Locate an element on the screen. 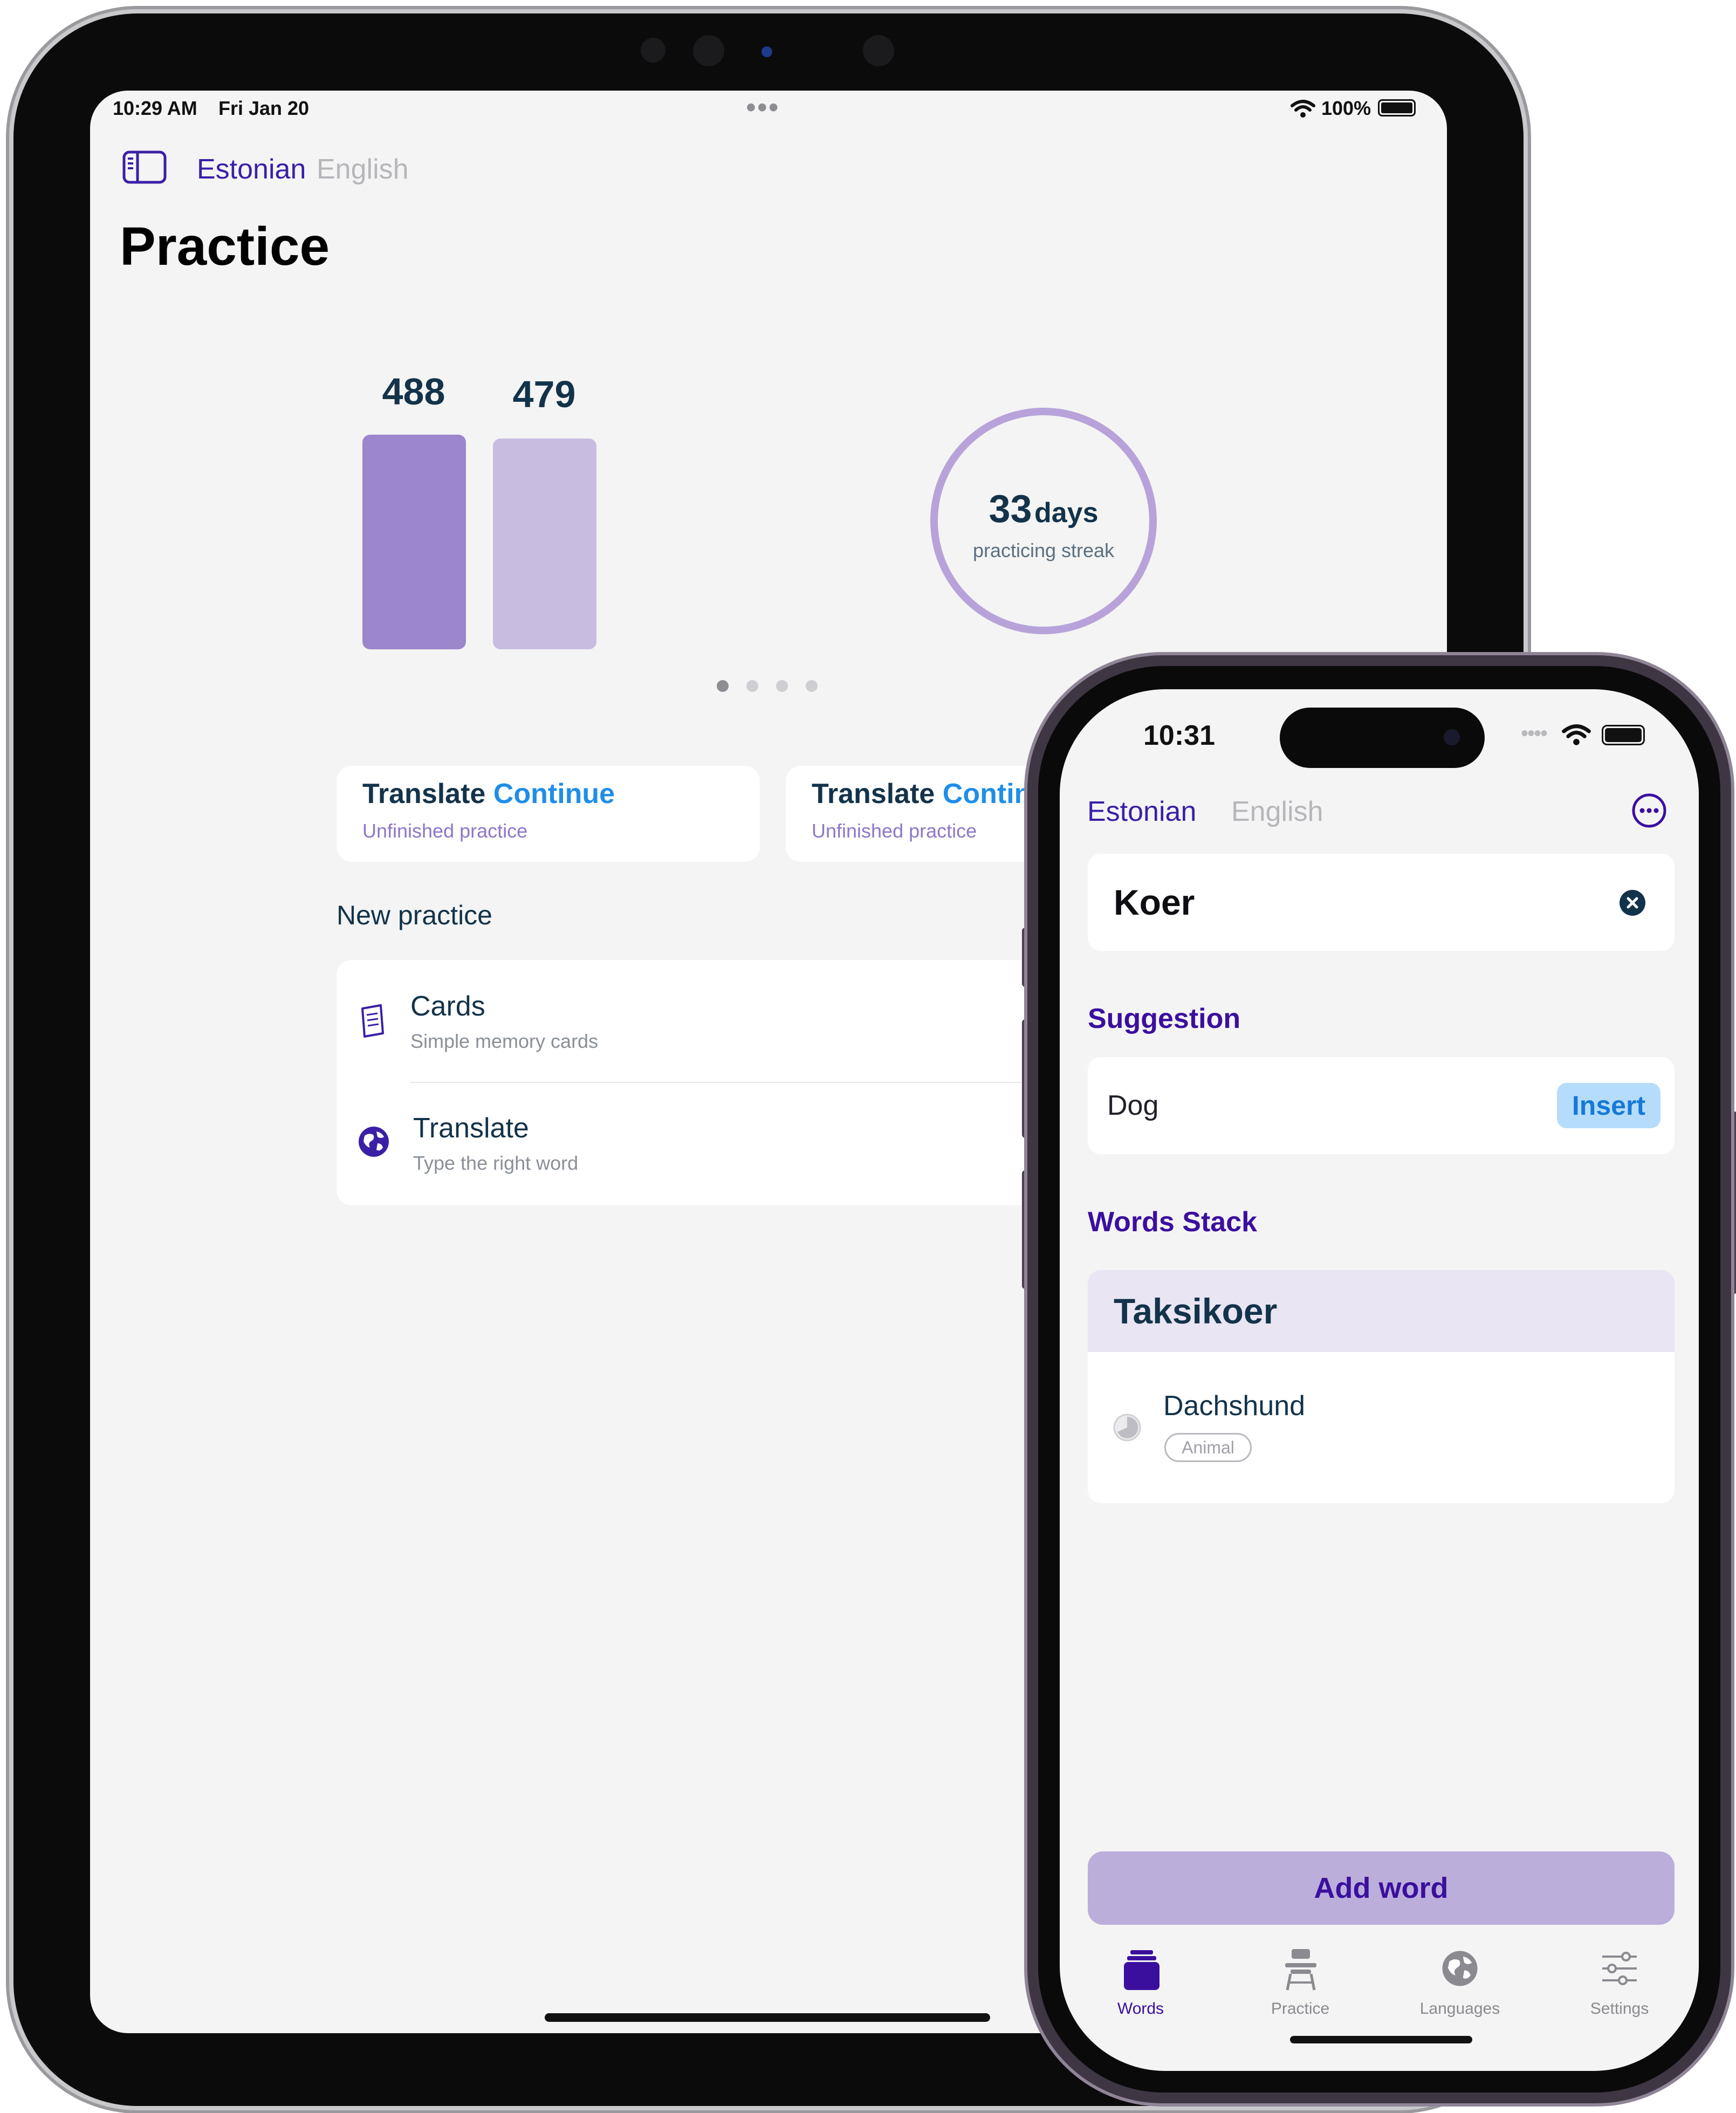  streak-number: 33 is located at coordinates (1011, 509).